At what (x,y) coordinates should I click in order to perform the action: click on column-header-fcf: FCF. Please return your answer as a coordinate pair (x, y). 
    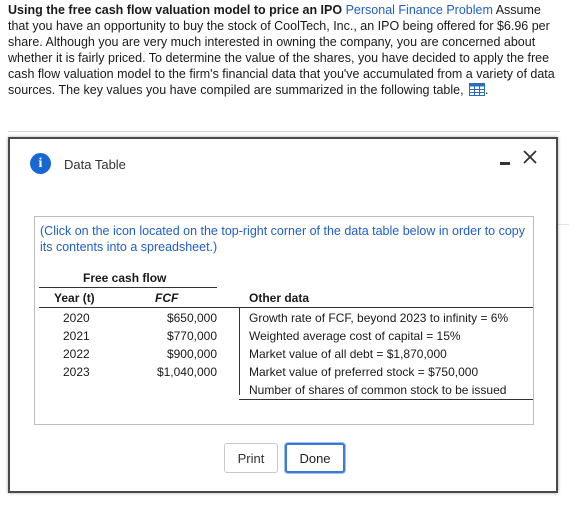
    Looking at the image, I should click on (167, 298).